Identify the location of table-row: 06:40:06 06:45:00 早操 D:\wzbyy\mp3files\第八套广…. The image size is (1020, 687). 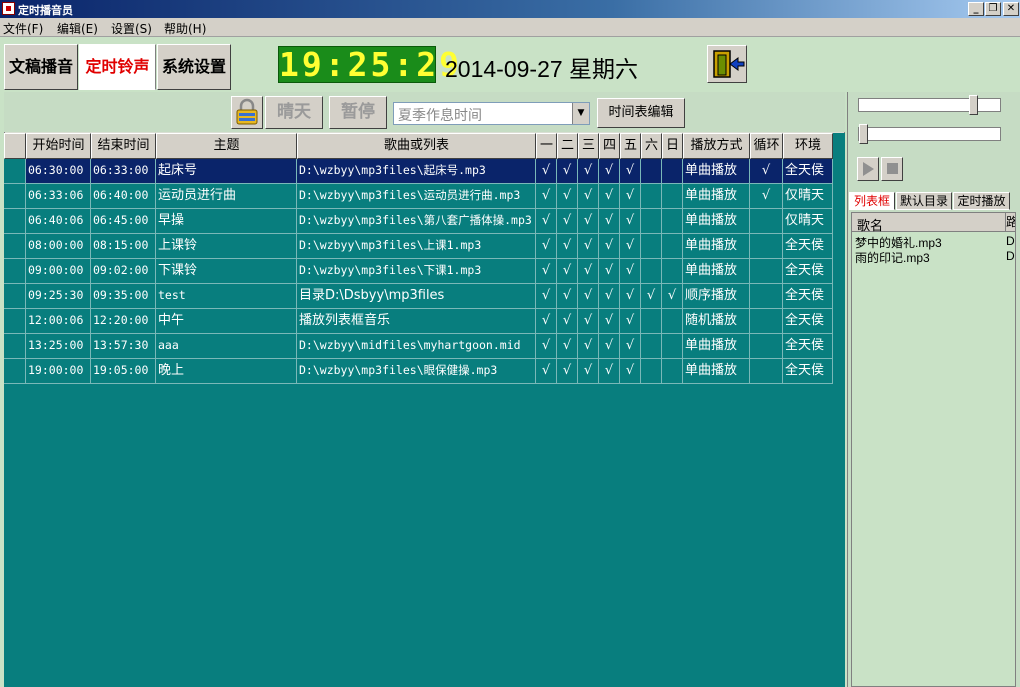
(418, 221).